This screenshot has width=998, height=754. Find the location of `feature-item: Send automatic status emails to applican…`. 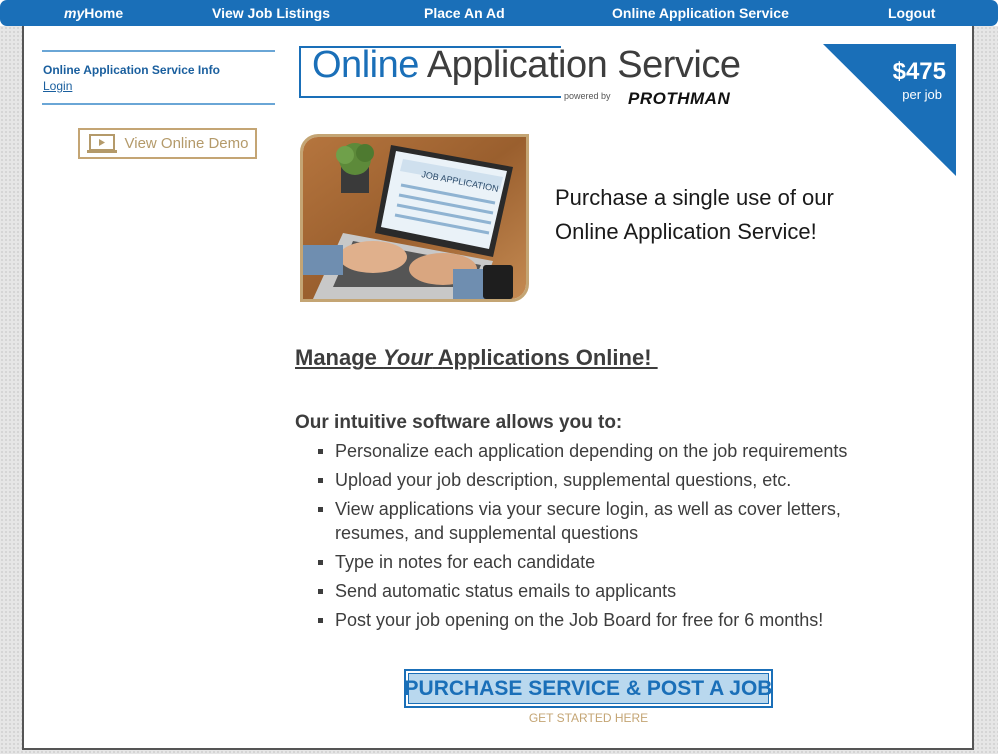

feature-item: Send automatic status emails to applican… is located at coordinates (606, 591).